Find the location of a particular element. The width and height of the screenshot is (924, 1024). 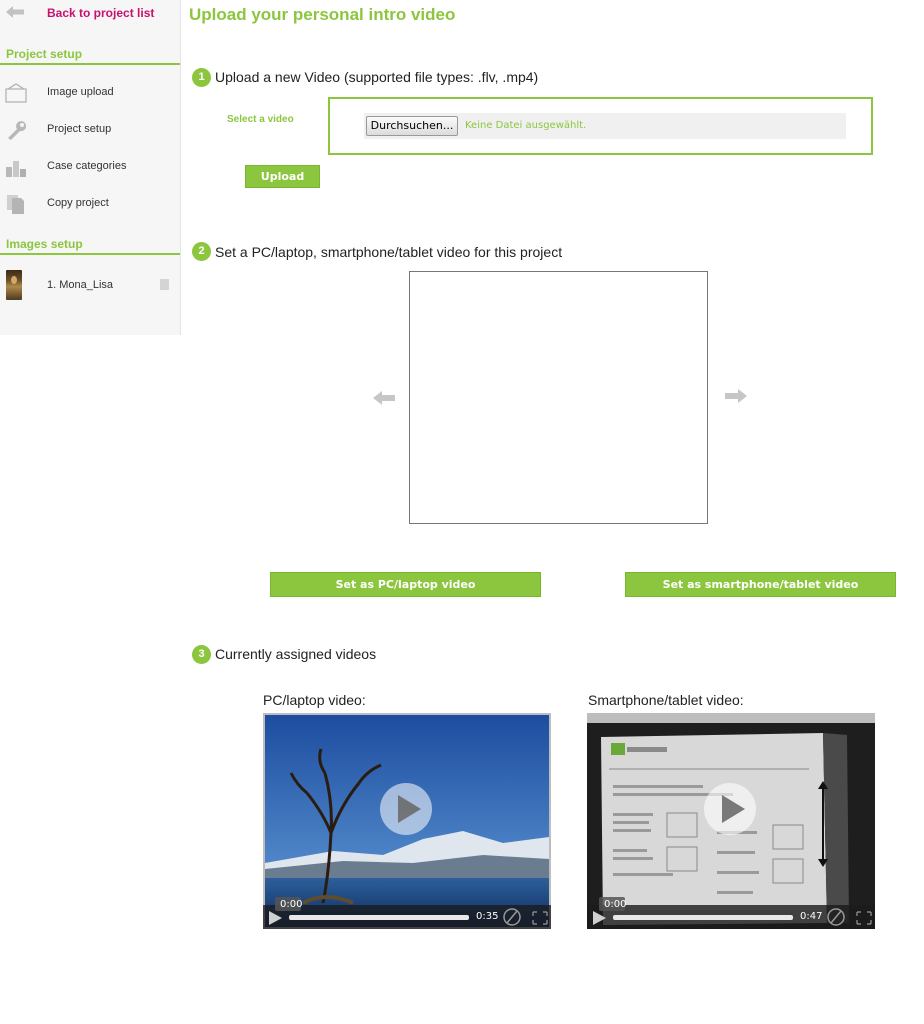

copy-document-icon is located at coordinates (15, 204).